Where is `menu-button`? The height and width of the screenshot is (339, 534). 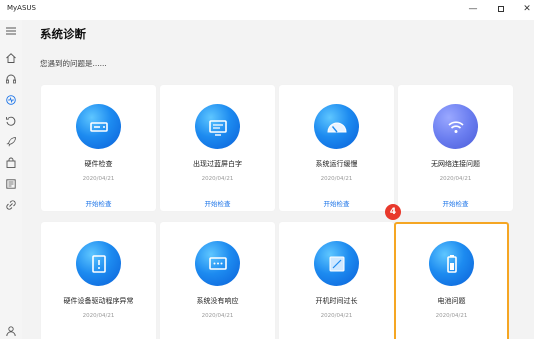 menu-button is located at coordinates (11, 31).